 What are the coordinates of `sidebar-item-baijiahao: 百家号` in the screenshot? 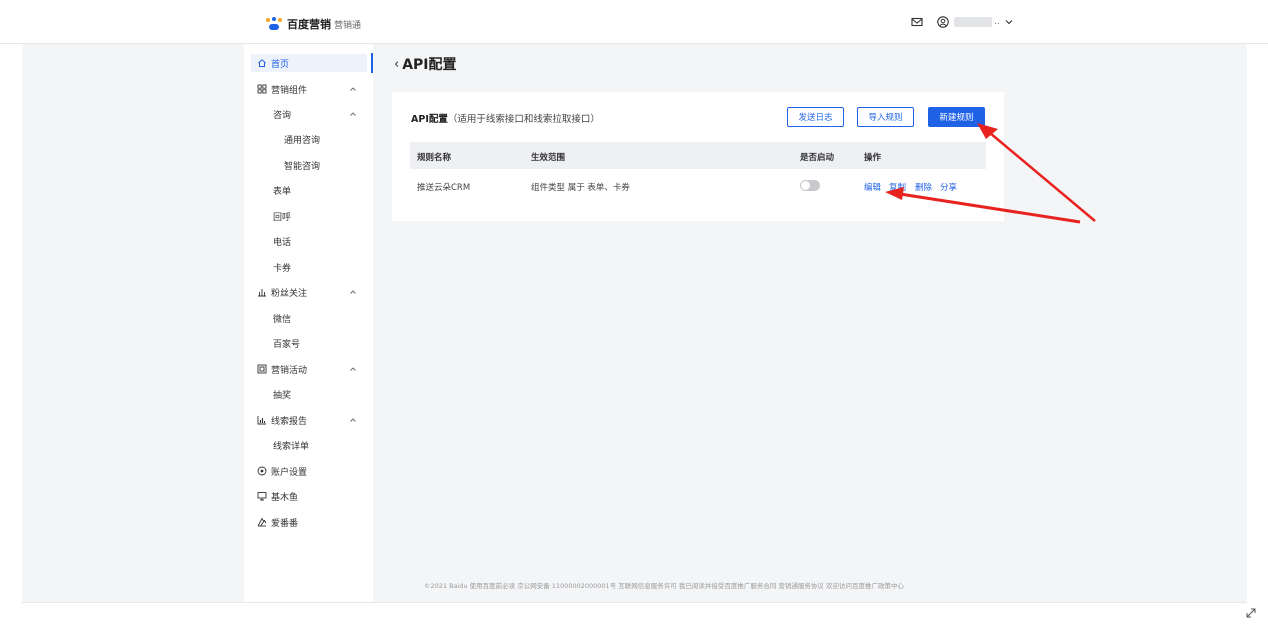 It's located at (286, 343).